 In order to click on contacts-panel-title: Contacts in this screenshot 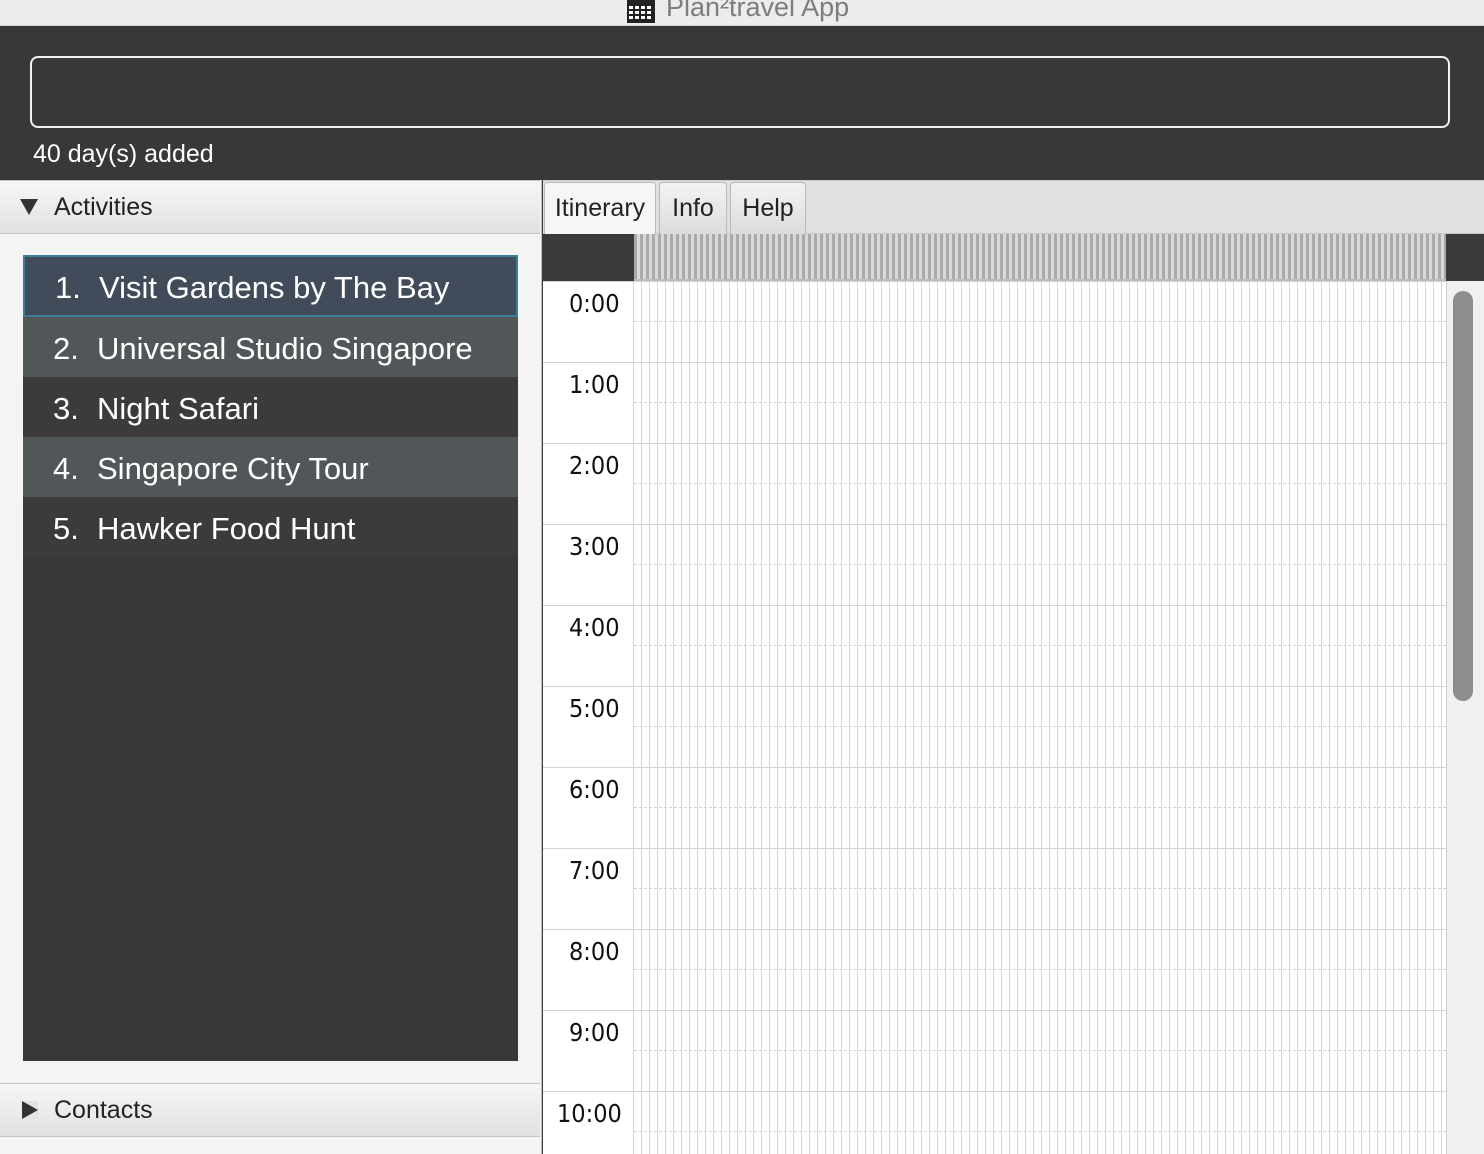, I will do `click(103, 1110)`.